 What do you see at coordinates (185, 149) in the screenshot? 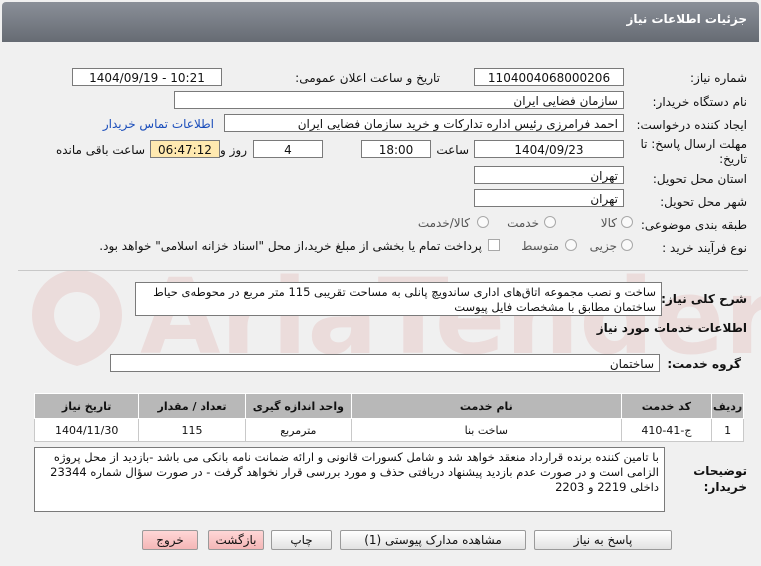
I see `remaining-time-field: 06:47:12` at bounding box center [185, 149].